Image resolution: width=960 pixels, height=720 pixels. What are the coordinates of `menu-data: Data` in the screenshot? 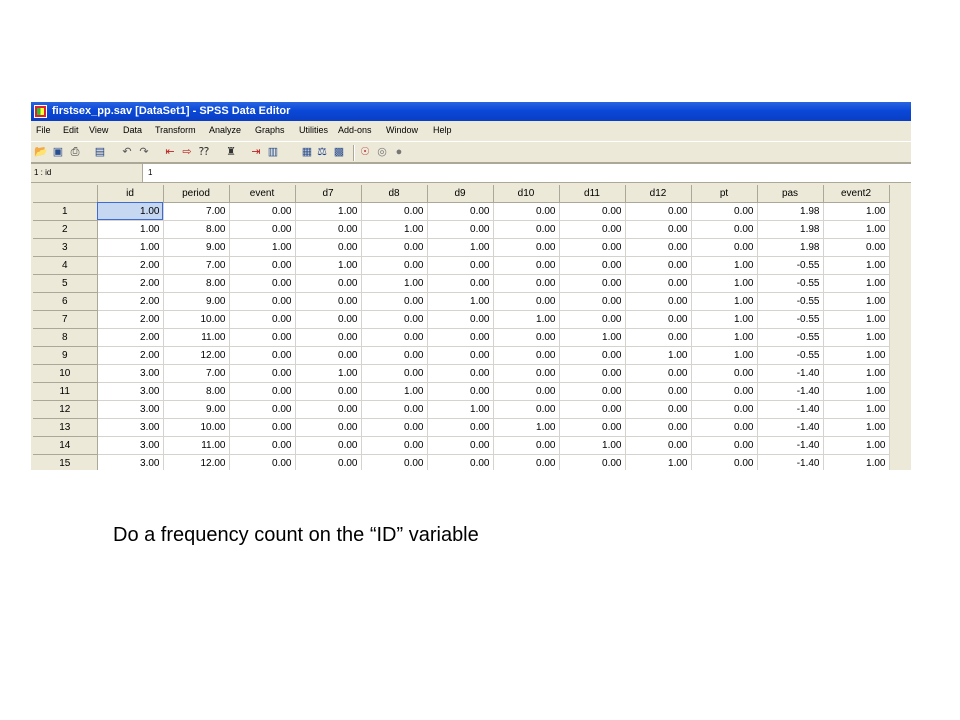 It's located at (132, 130).